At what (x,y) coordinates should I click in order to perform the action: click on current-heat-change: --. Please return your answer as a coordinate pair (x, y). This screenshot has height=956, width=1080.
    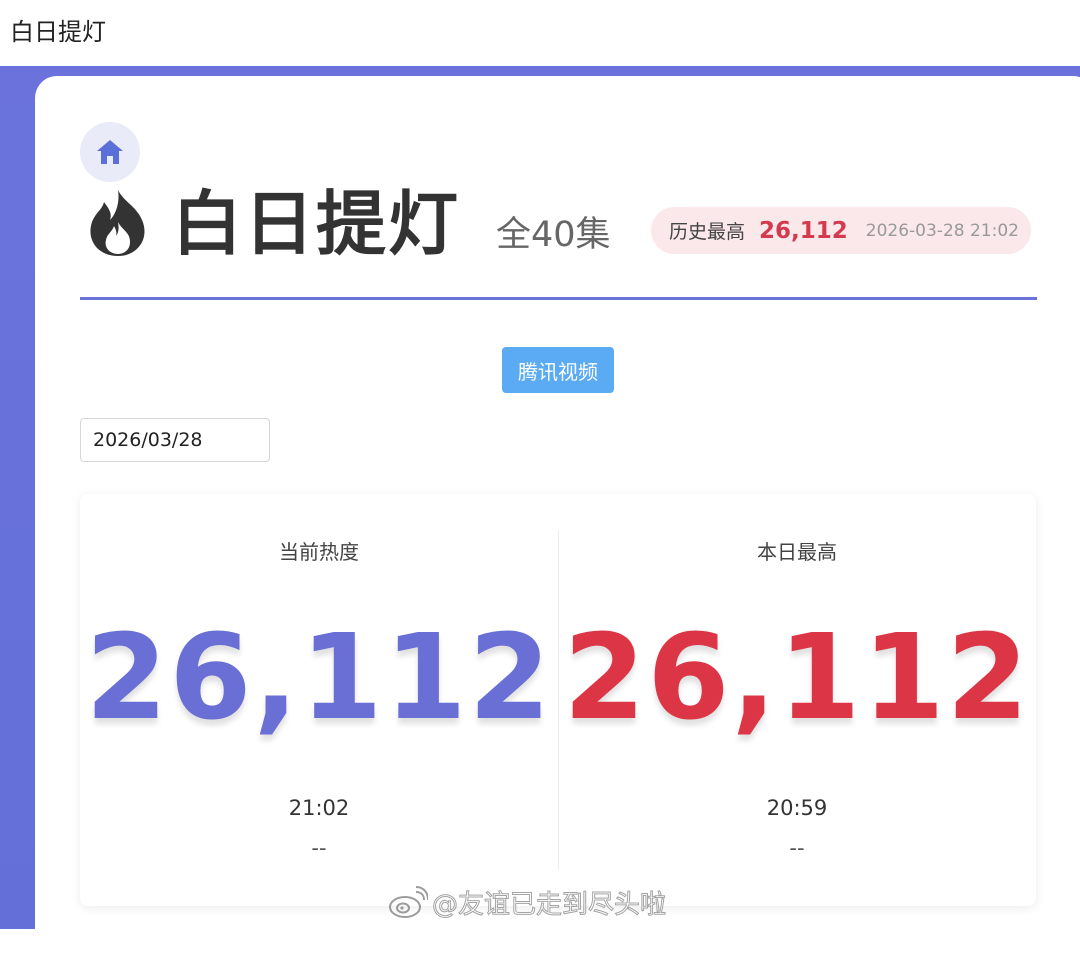
    Looking at the image, I should click on (319, 848).